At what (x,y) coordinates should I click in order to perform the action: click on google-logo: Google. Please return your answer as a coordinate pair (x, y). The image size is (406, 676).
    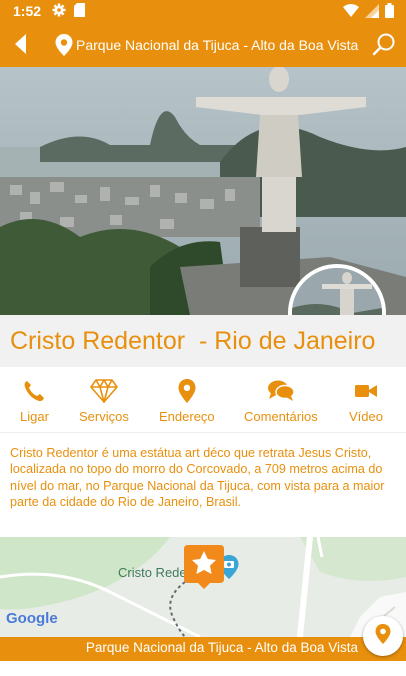
    Looking at the image, I should click on (32, 618).